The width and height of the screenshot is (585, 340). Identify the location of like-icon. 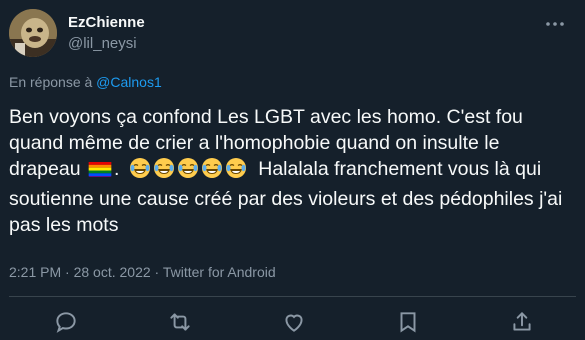
(294, 322).